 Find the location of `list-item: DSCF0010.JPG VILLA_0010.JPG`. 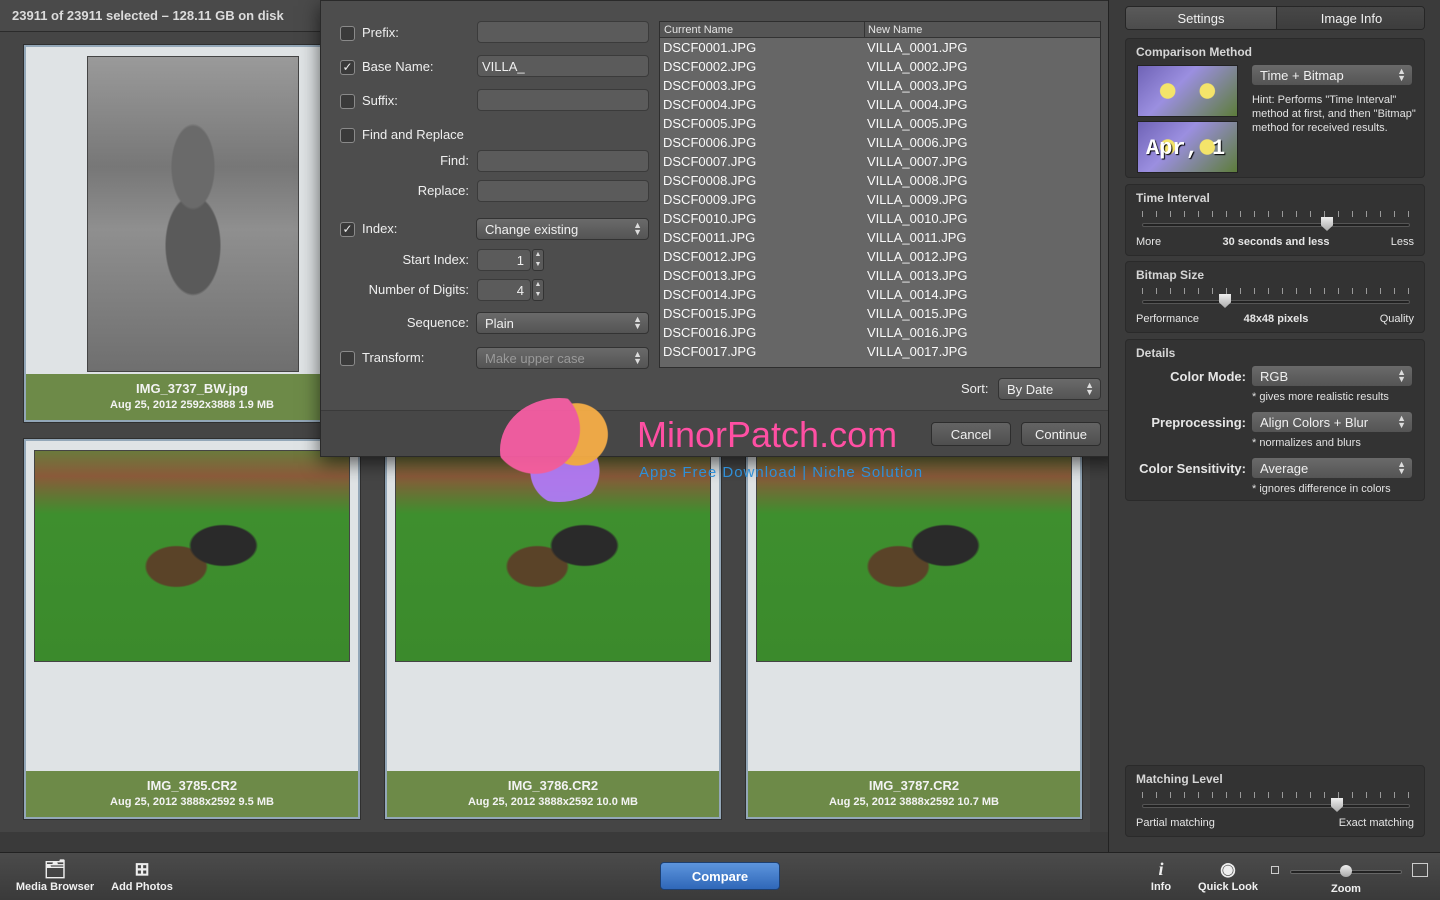

list-item: DSCF0010.JPG VILLA_0010.JPG is located at coordinates (880, 218).